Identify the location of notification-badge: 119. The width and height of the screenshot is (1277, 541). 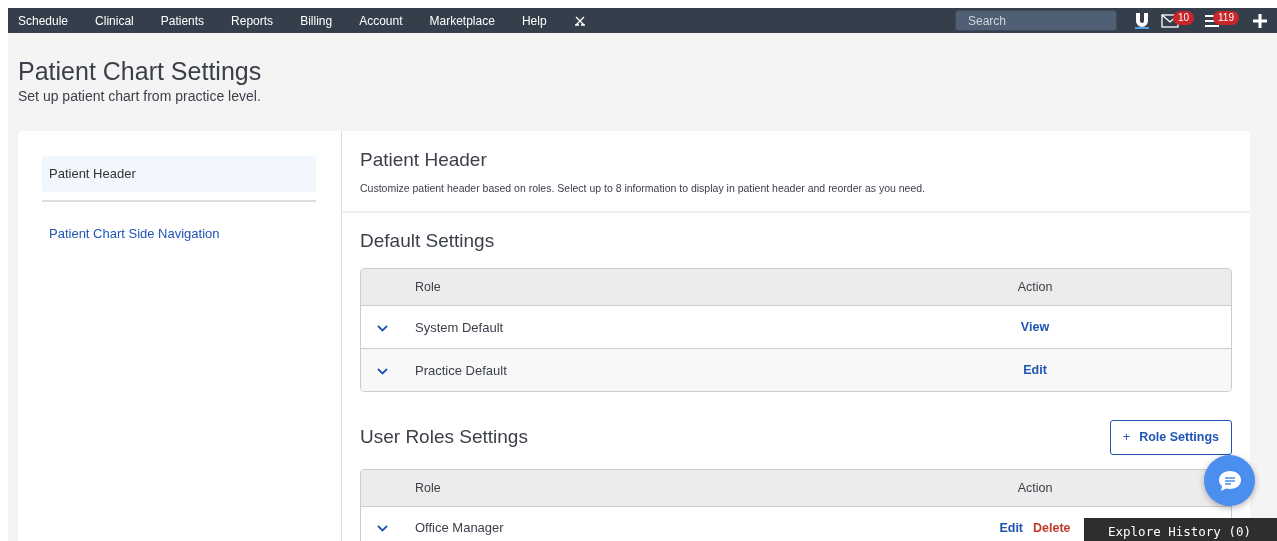
(1226, 17).